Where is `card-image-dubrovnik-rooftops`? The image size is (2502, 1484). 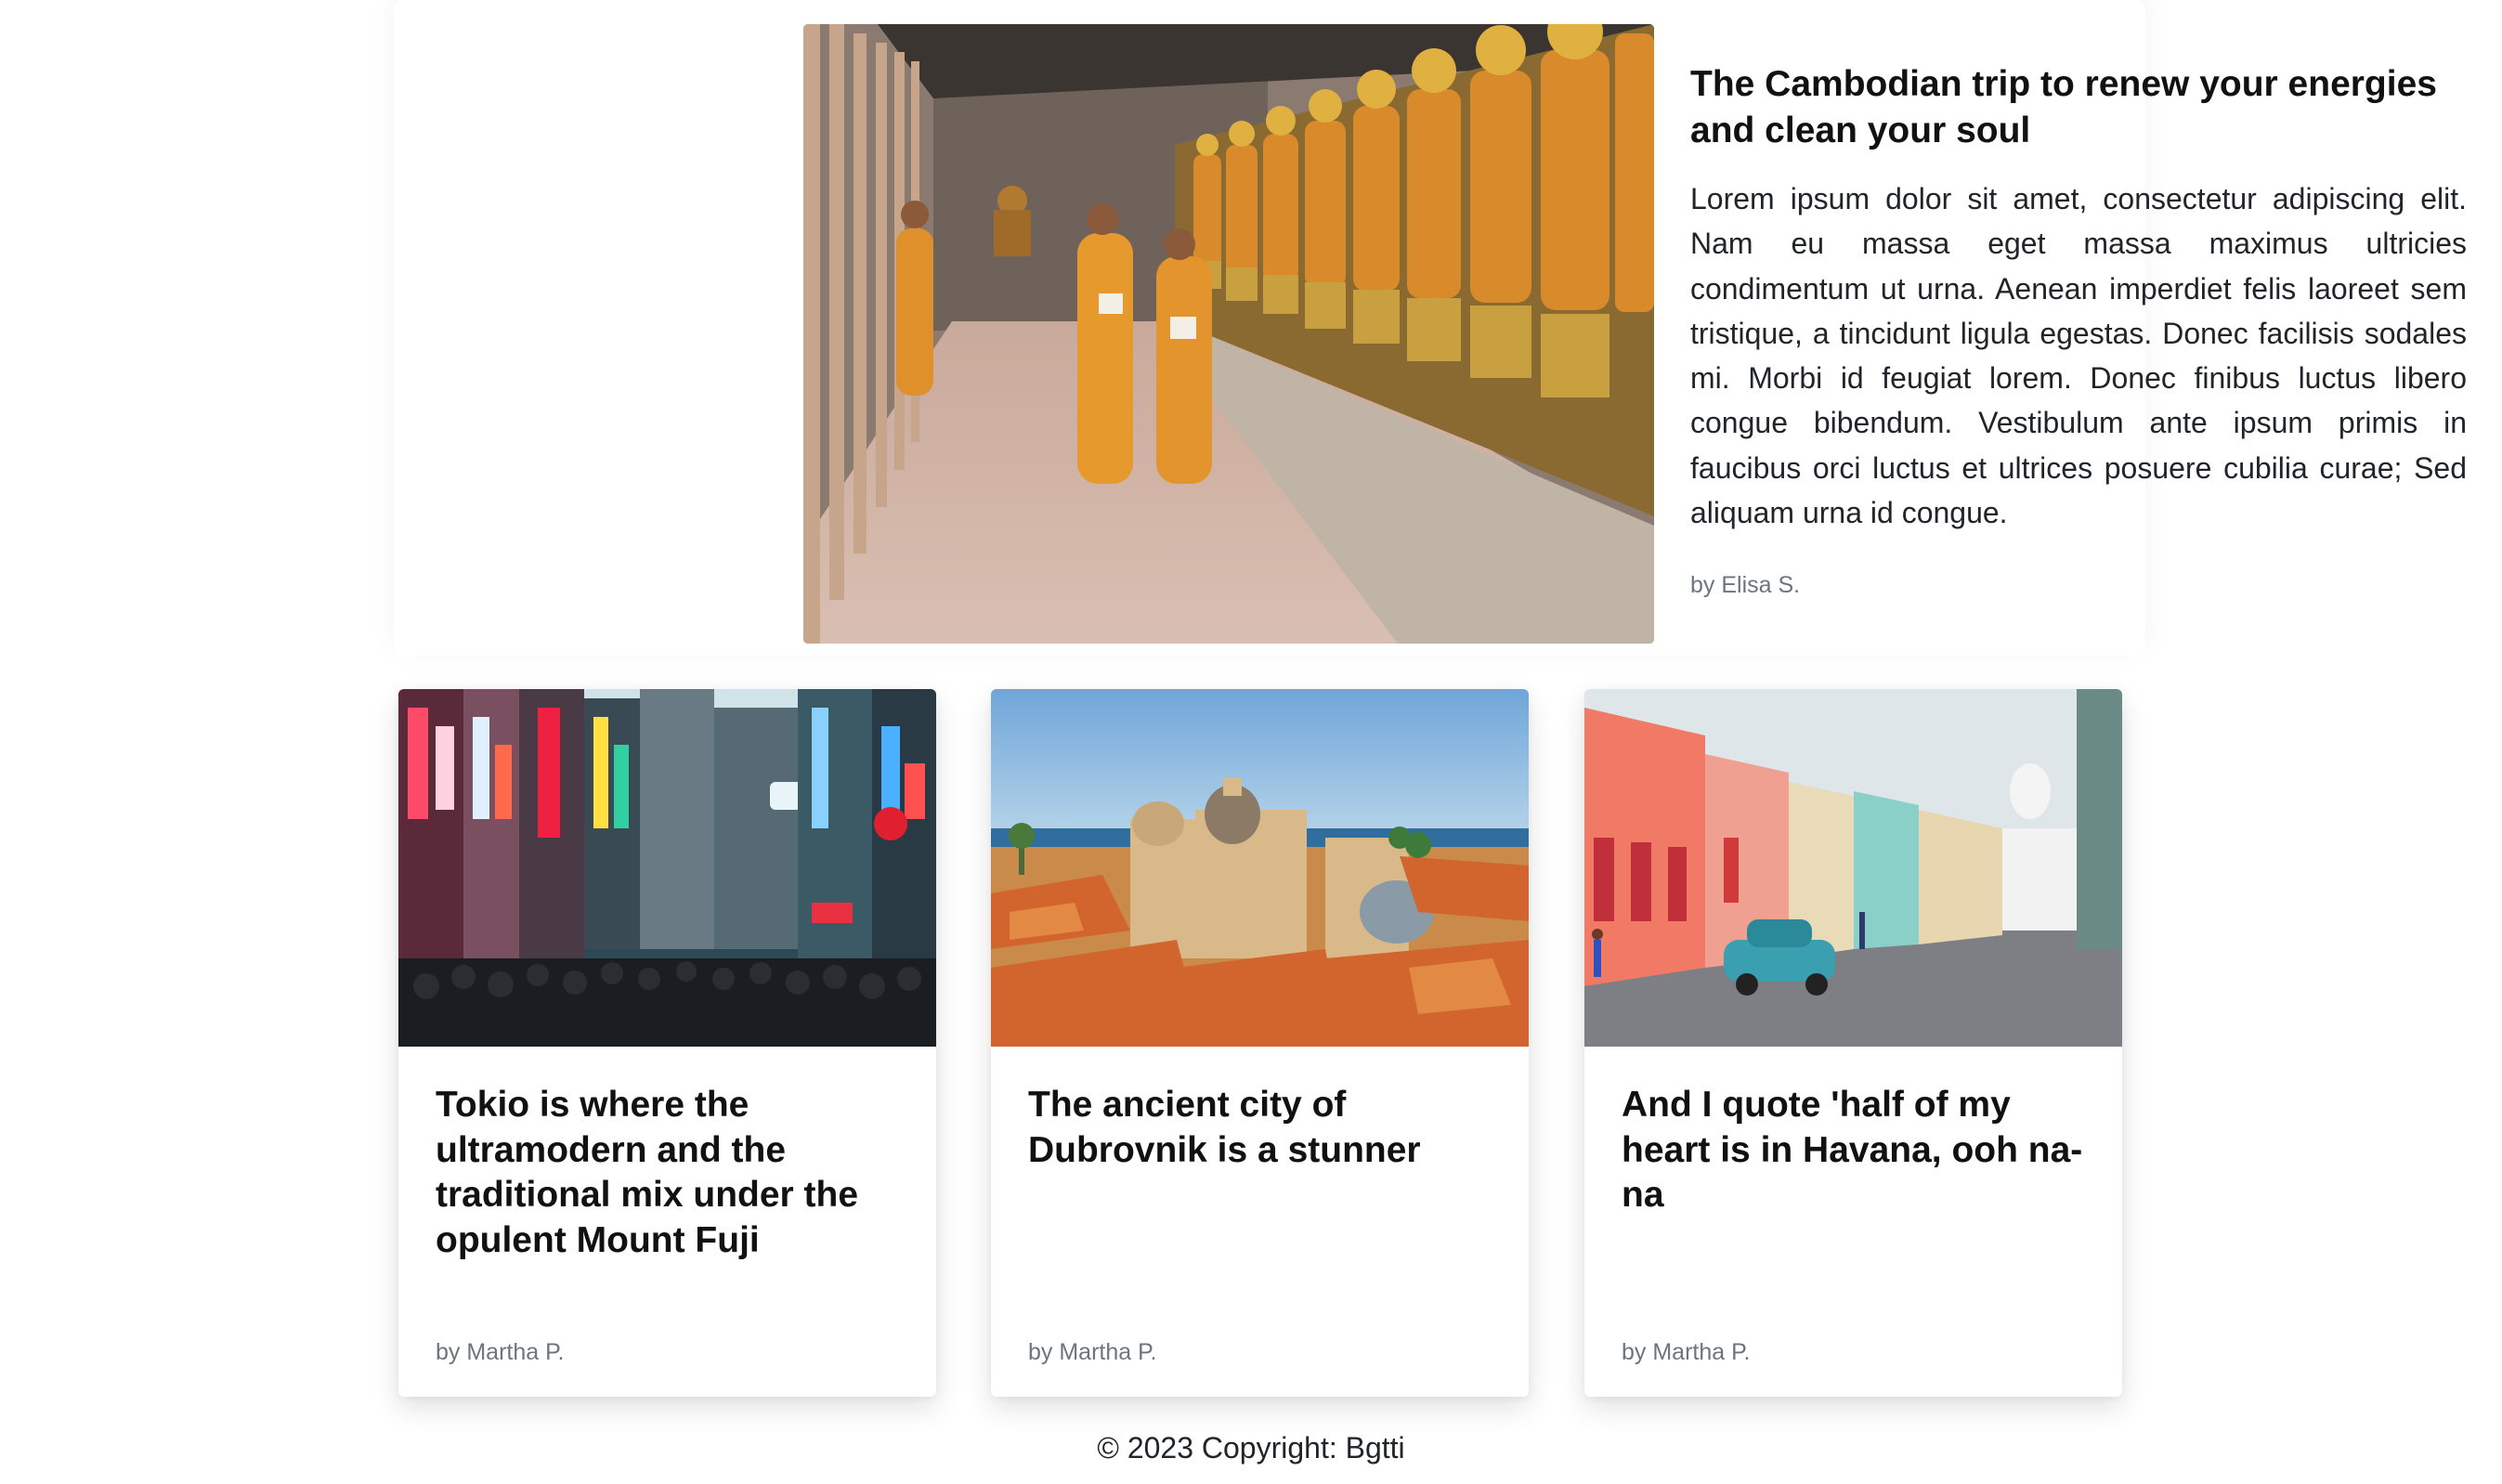
card-image-dubrovnik-rooftops is located at coordinates (1260, 868).